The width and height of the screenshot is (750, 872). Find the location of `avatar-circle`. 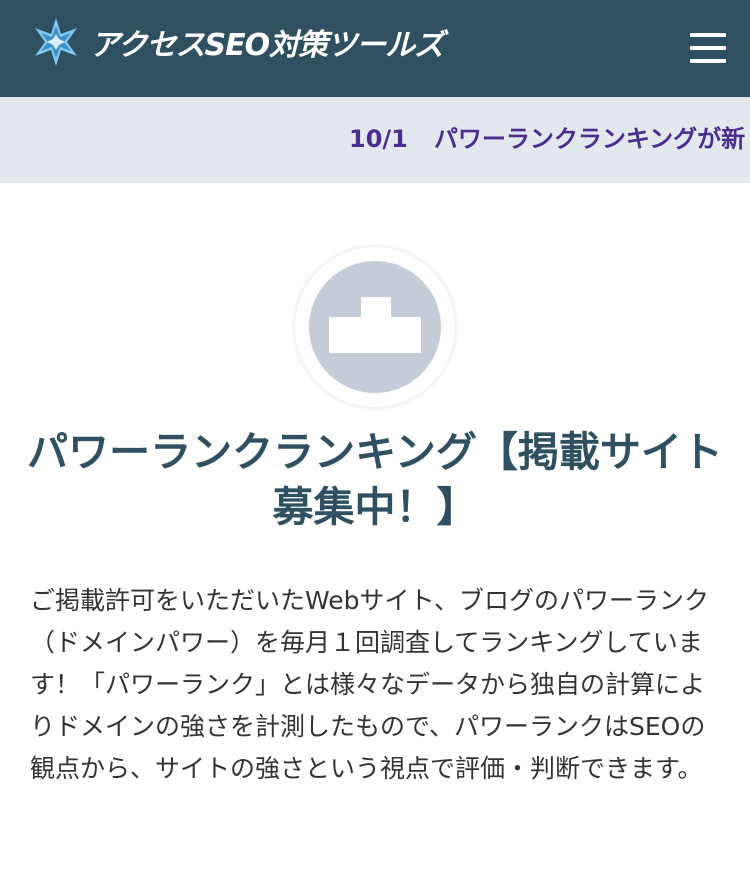

avatar-circle is located at coordinates (375, 327).